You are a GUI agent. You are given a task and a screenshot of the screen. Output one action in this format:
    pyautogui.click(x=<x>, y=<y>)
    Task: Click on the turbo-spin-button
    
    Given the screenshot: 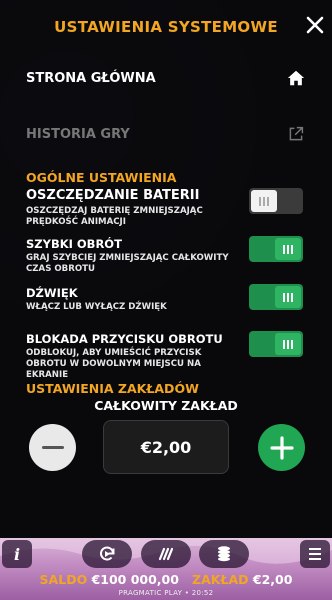 What is the action you would take?
    pyautogui.click(x=166, y=554)
    